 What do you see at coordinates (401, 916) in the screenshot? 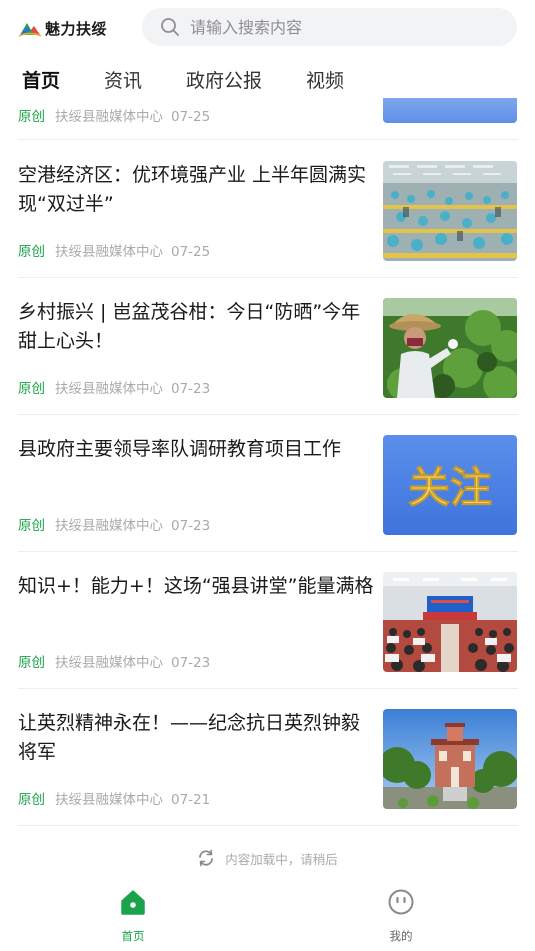
I see `nav-profile: 我的` at bounding box center [401, 916].